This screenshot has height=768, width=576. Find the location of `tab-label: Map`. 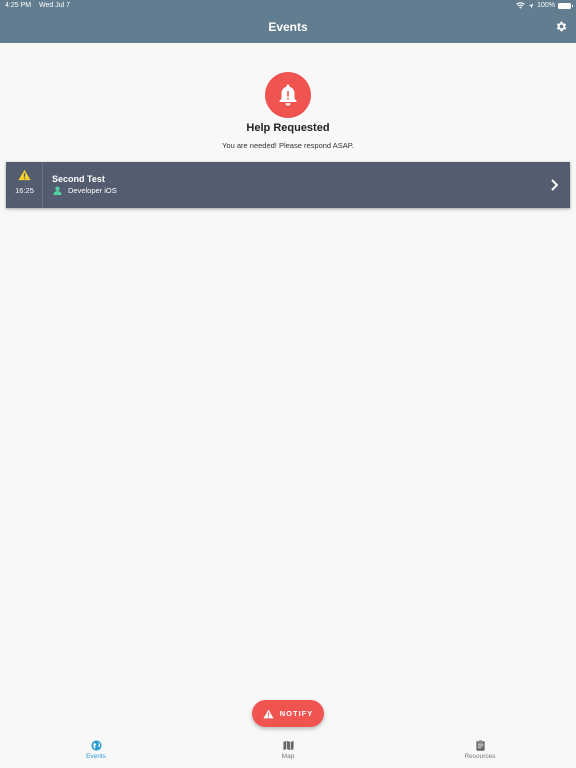

tab-label: Map is located at coordinates (288, 756).